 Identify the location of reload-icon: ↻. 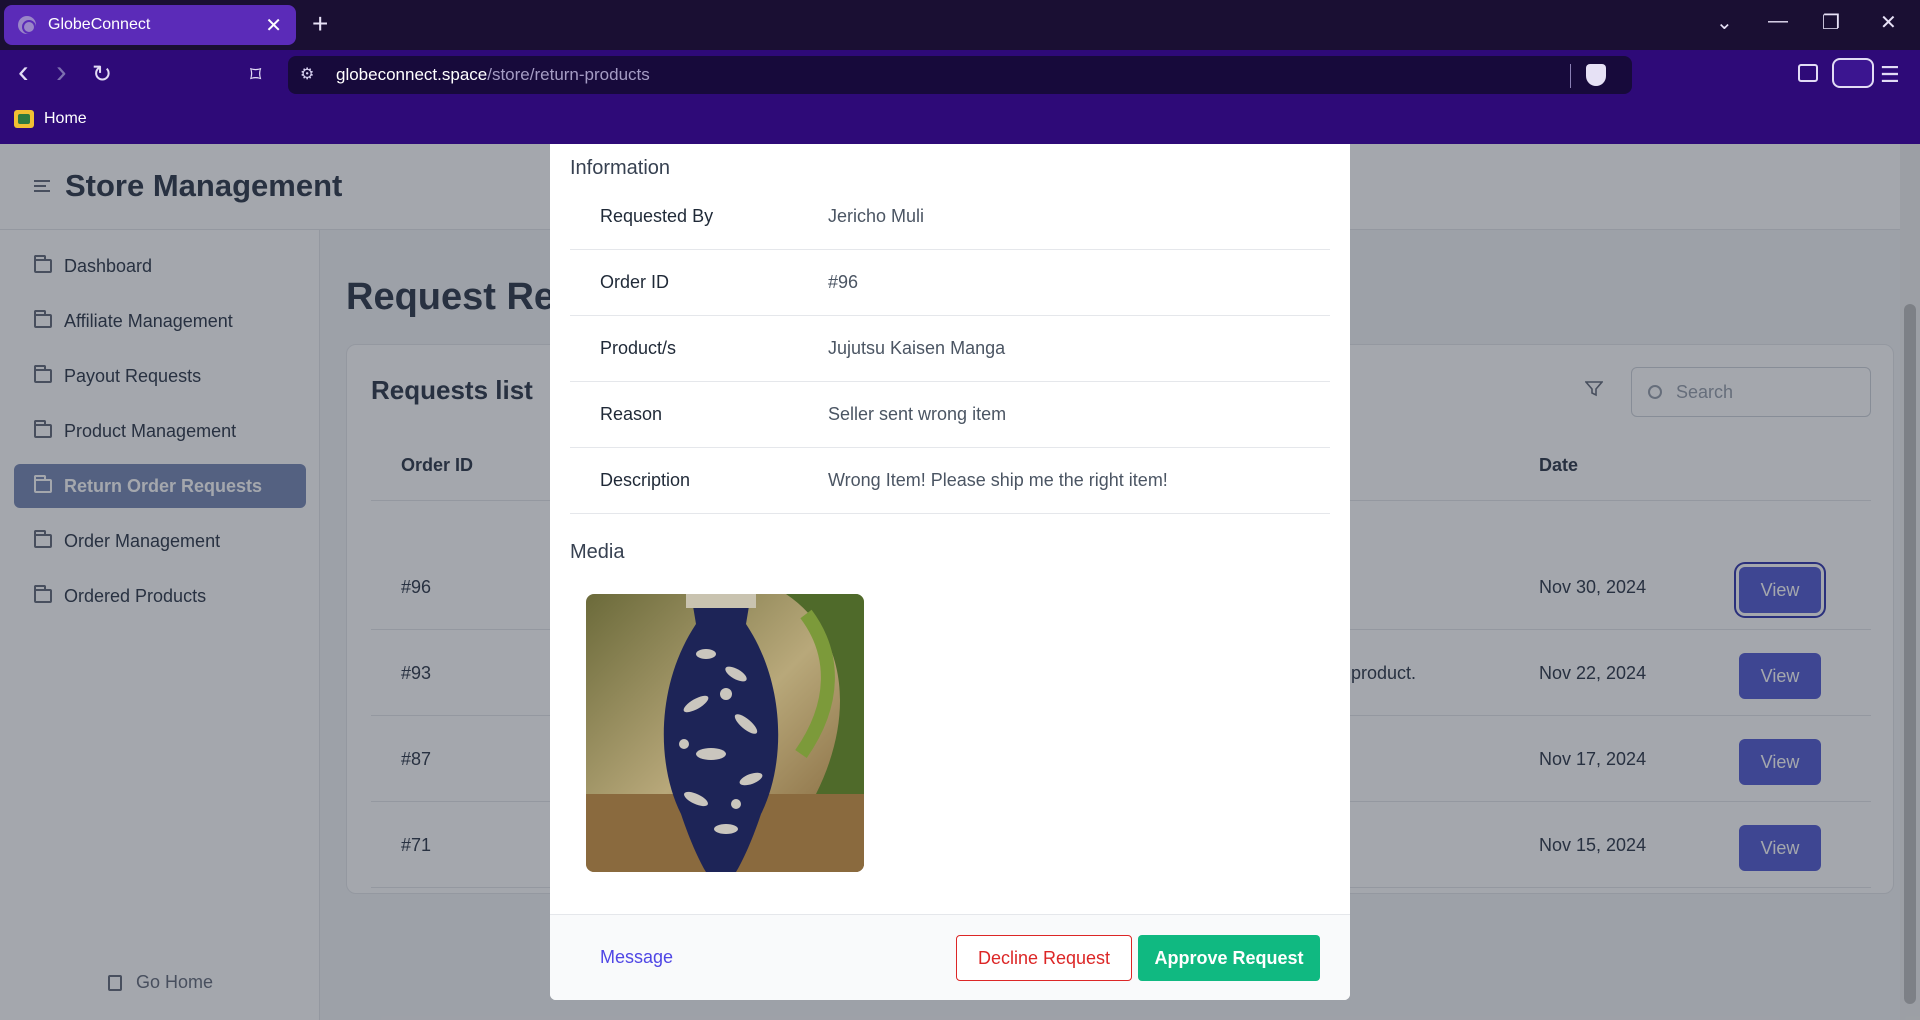
(102, 75).